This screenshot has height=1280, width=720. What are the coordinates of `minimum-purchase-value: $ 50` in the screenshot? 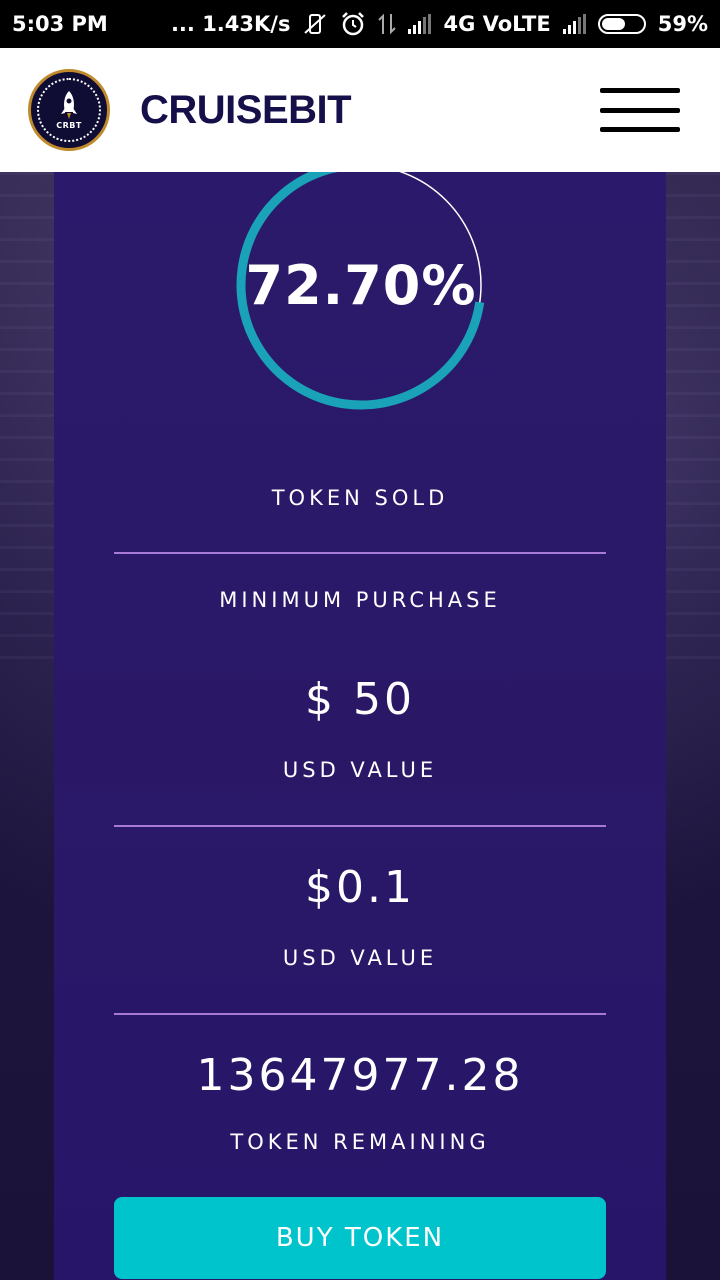 It's located at (360, 699).